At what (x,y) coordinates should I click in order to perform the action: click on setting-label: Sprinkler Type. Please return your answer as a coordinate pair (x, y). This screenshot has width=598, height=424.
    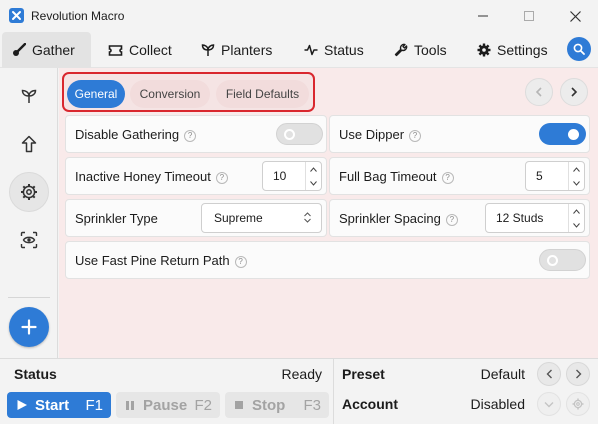
    Looking at the image, I should click on (116, 218).